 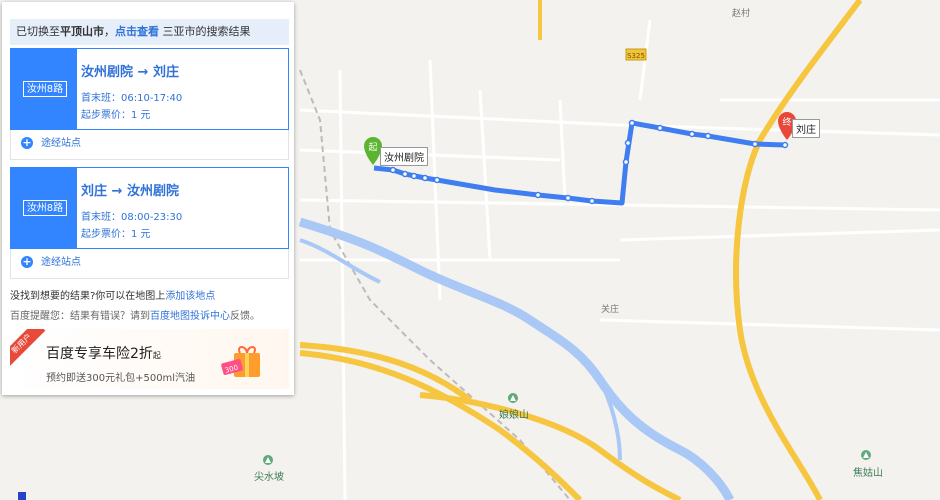 I want to click on not-found-hint: 没找到想要的结果?你可以在地图上添加该地点, so click(x=112, y=294).